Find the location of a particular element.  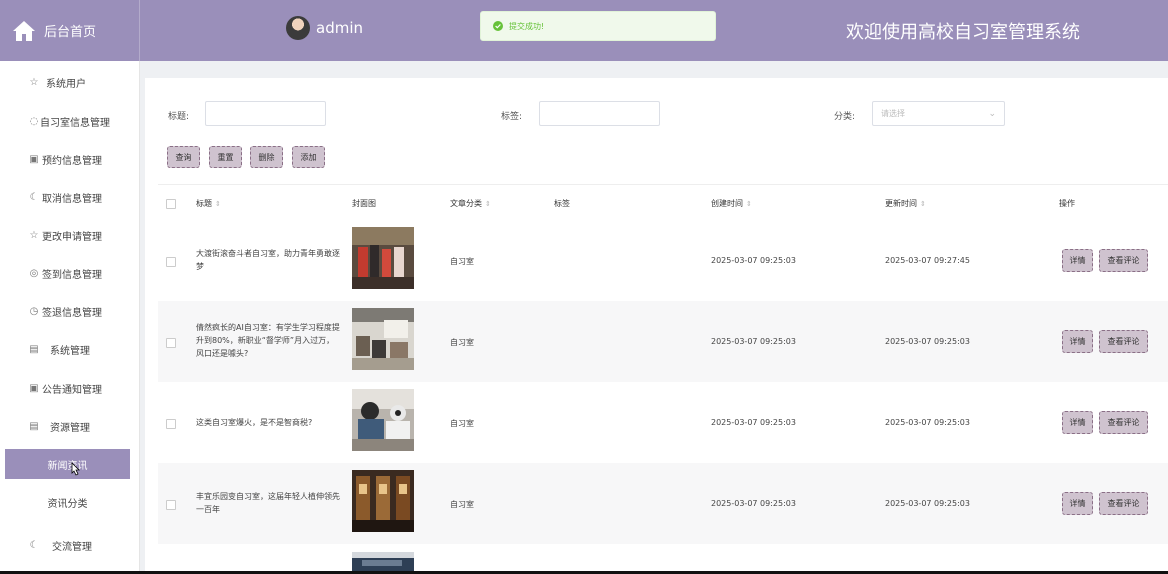

timer-icon: ◷ is located at coordinates (34, 311).